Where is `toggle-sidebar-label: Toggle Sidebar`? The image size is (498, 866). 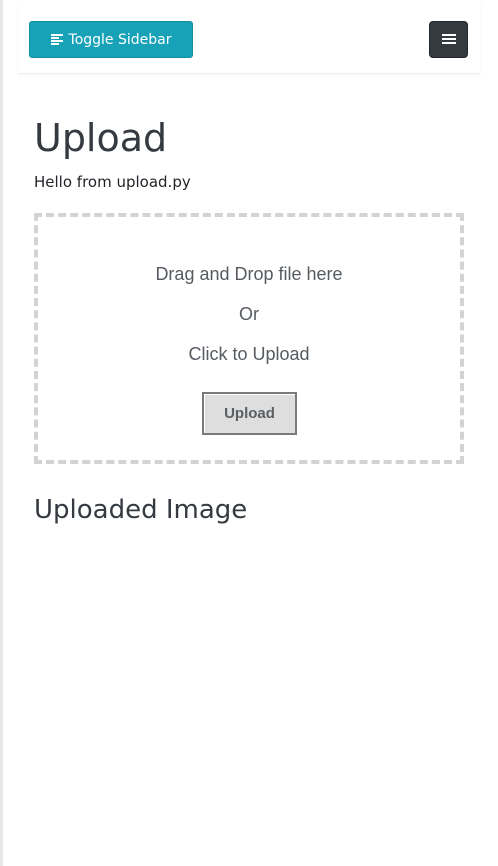
toggle-sidebar-label: Toggle Sidebar is located at coordinates (120, 39).